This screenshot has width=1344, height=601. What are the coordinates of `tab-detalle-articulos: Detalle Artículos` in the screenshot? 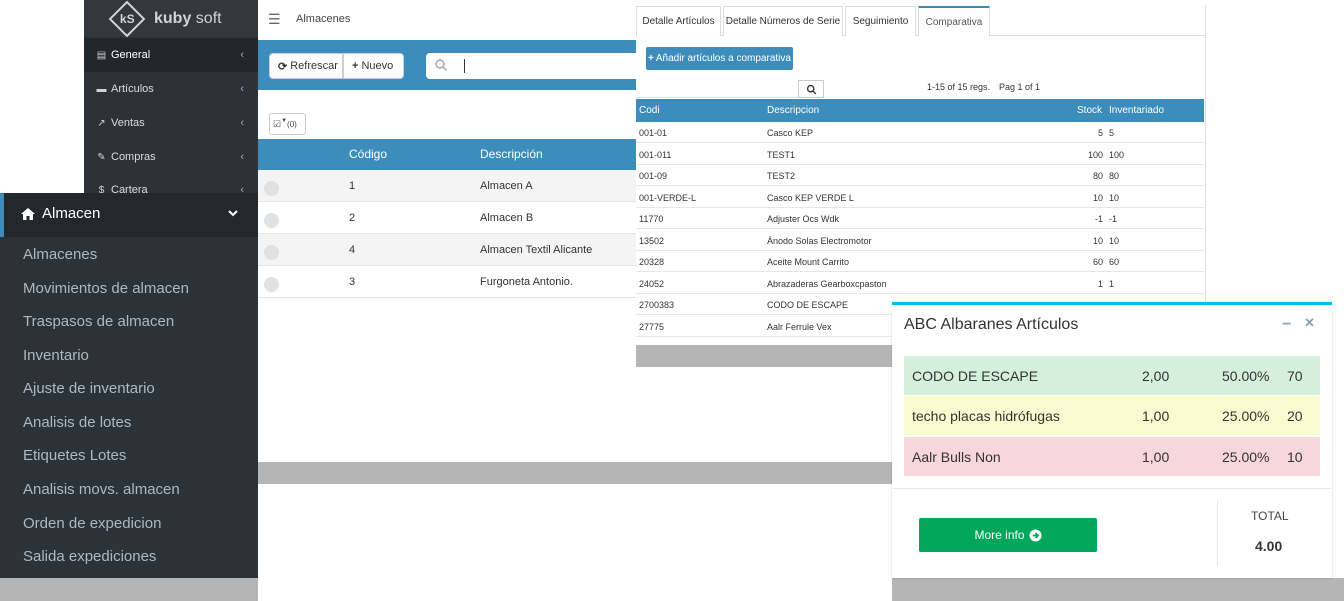 It's located at (678, 21).